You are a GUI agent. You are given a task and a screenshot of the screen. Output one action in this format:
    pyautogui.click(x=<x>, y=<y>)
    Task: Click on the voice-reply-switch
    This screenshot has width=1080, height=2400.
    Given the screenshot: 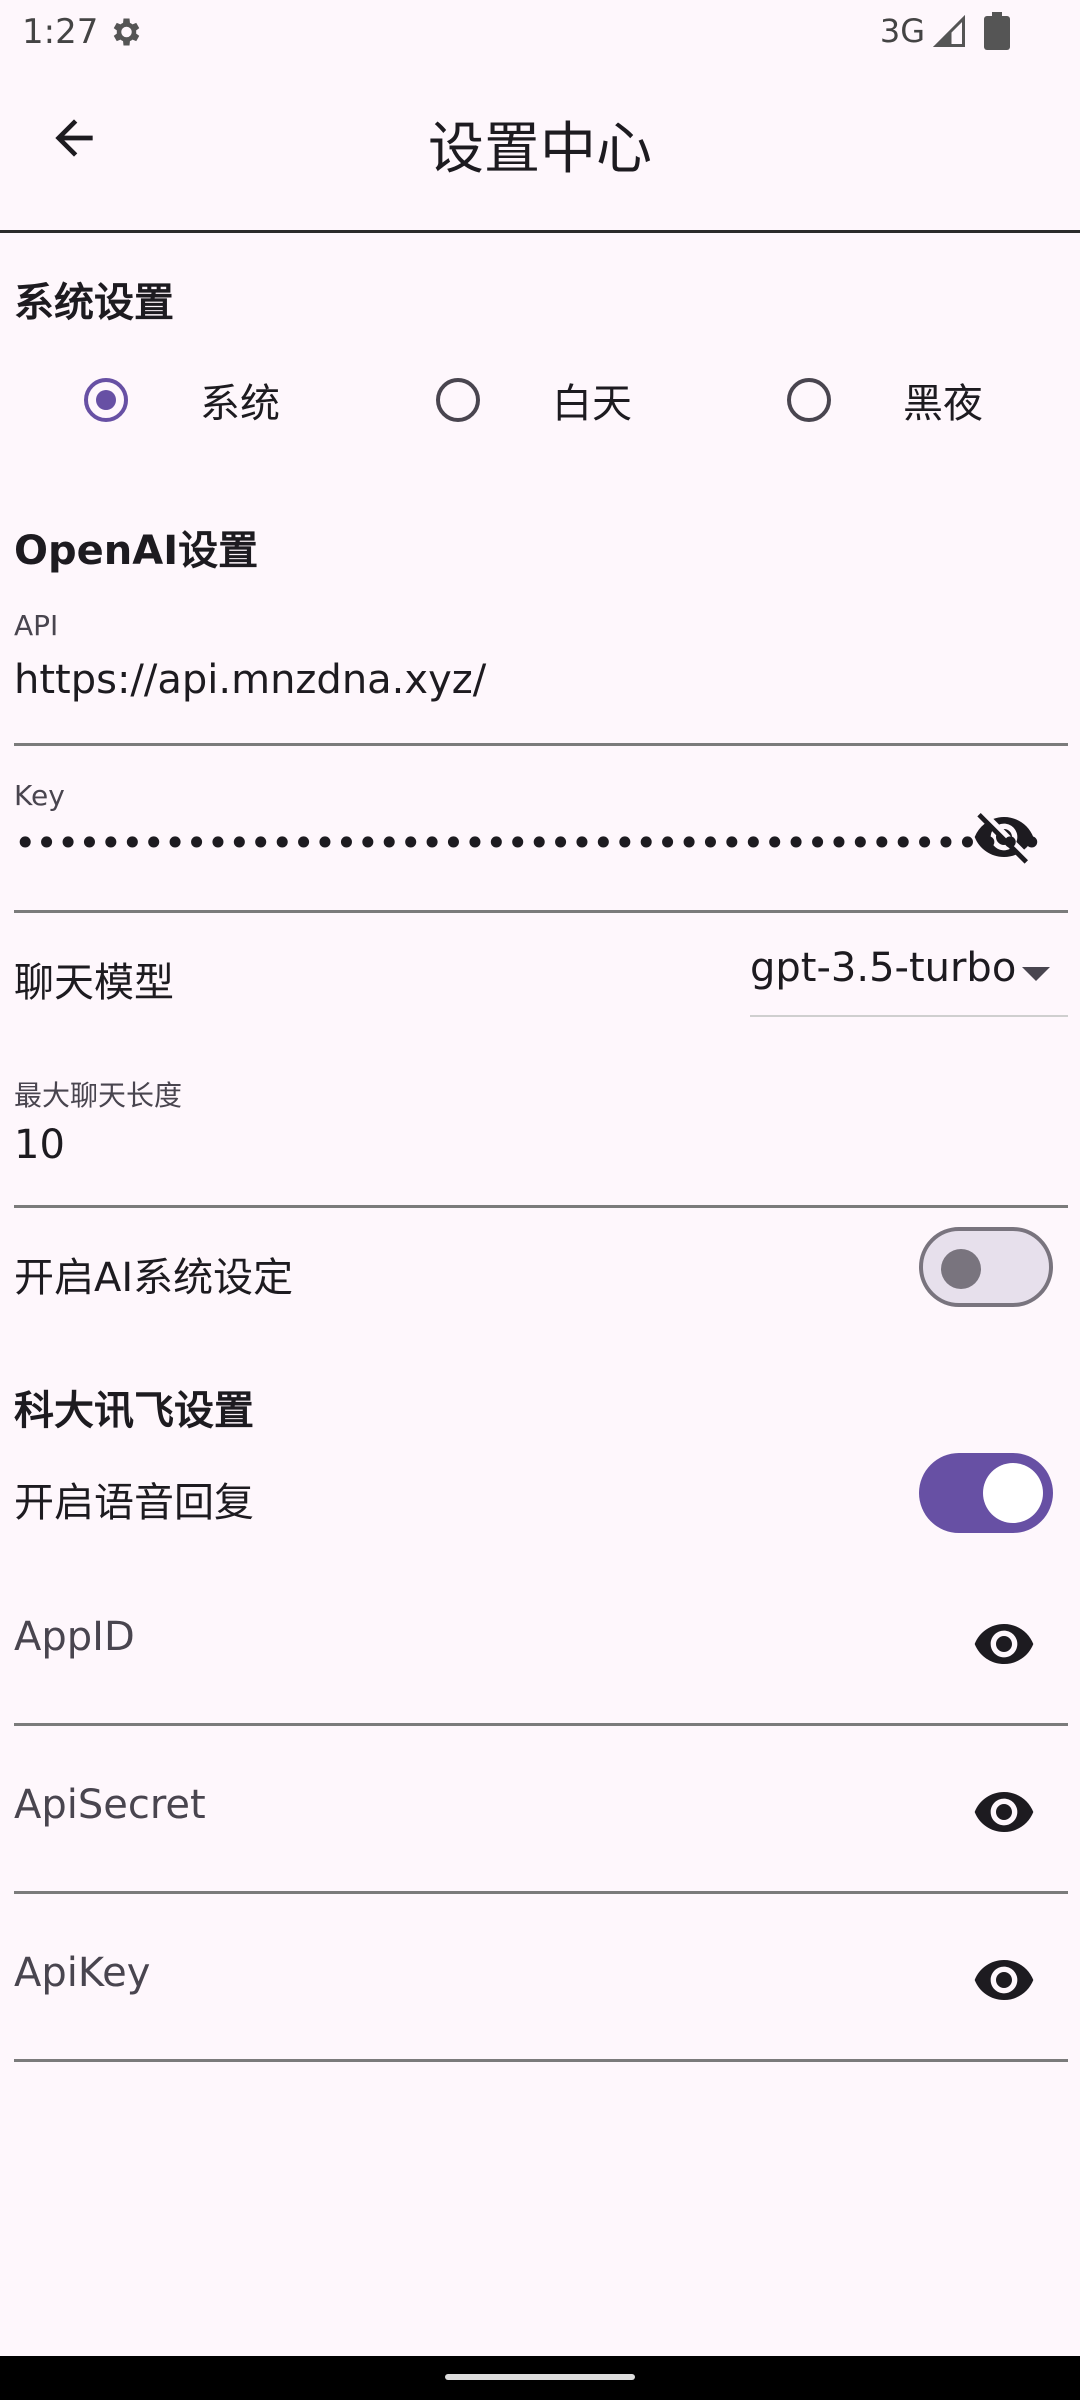 What is the action you would take?
    pyautogui.click(x=986, y=1493)
    